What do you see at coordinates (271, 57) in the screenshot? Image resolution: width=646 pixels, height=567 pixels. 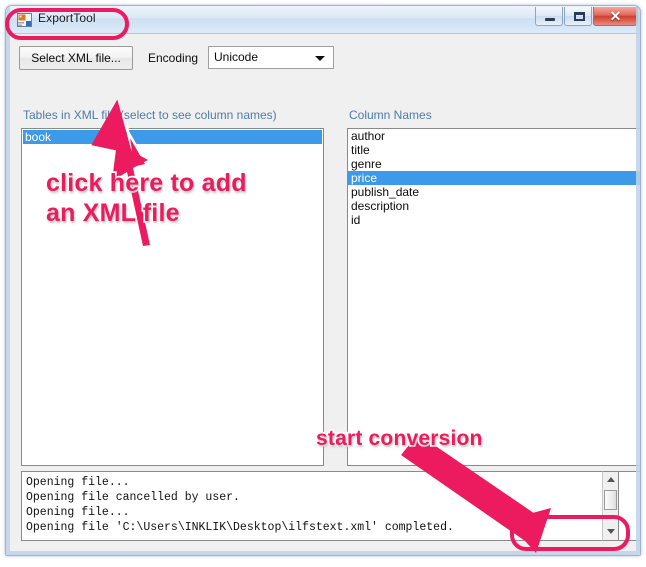 I see `encoding-combobox: Unicode` at bounding box center [271, 57].